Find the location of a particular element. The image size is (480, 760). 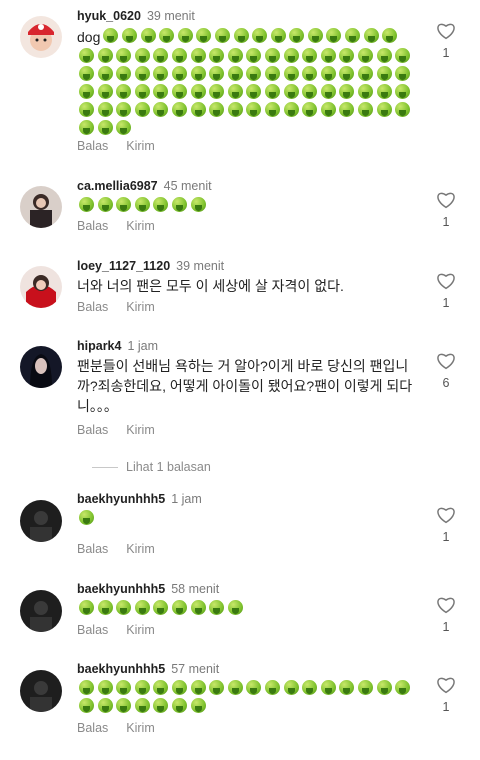

comment-meta: hipark4 1 jam is located at coordinates (117, 346).